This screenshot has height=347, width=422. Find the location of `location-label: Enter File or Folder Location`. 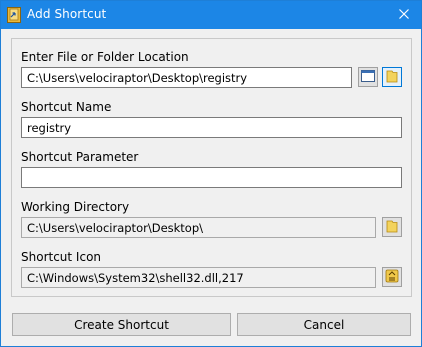

location-label: Enter File or Folder Location is located at coordinates (105, 57).